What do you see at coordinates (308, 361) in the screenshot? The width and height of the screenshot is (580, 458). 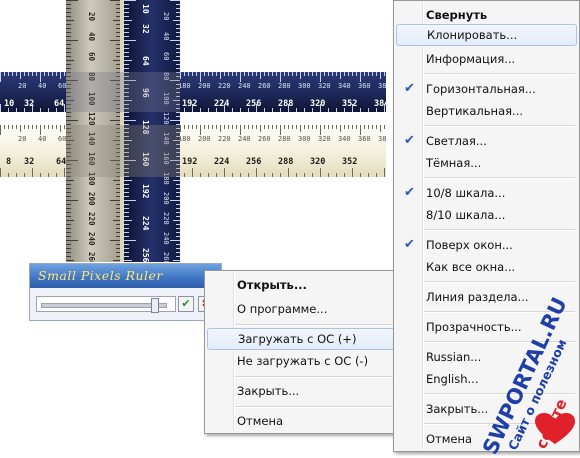 I see `menu-item-autostart-off: Не загружать с ОС (-)` at bounding box center [308, 361].